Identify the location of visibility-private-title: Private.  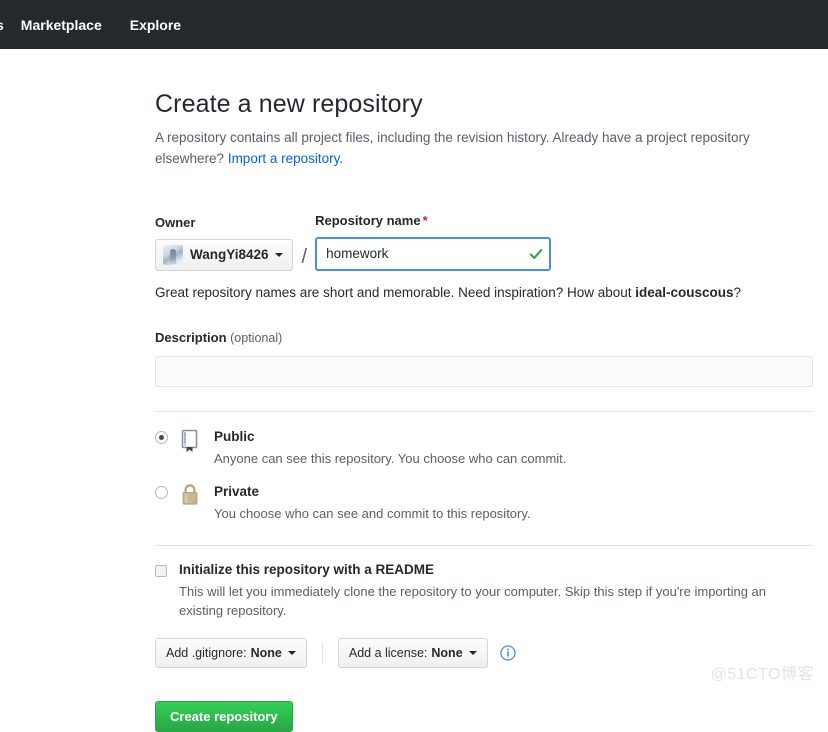
(237, 491).